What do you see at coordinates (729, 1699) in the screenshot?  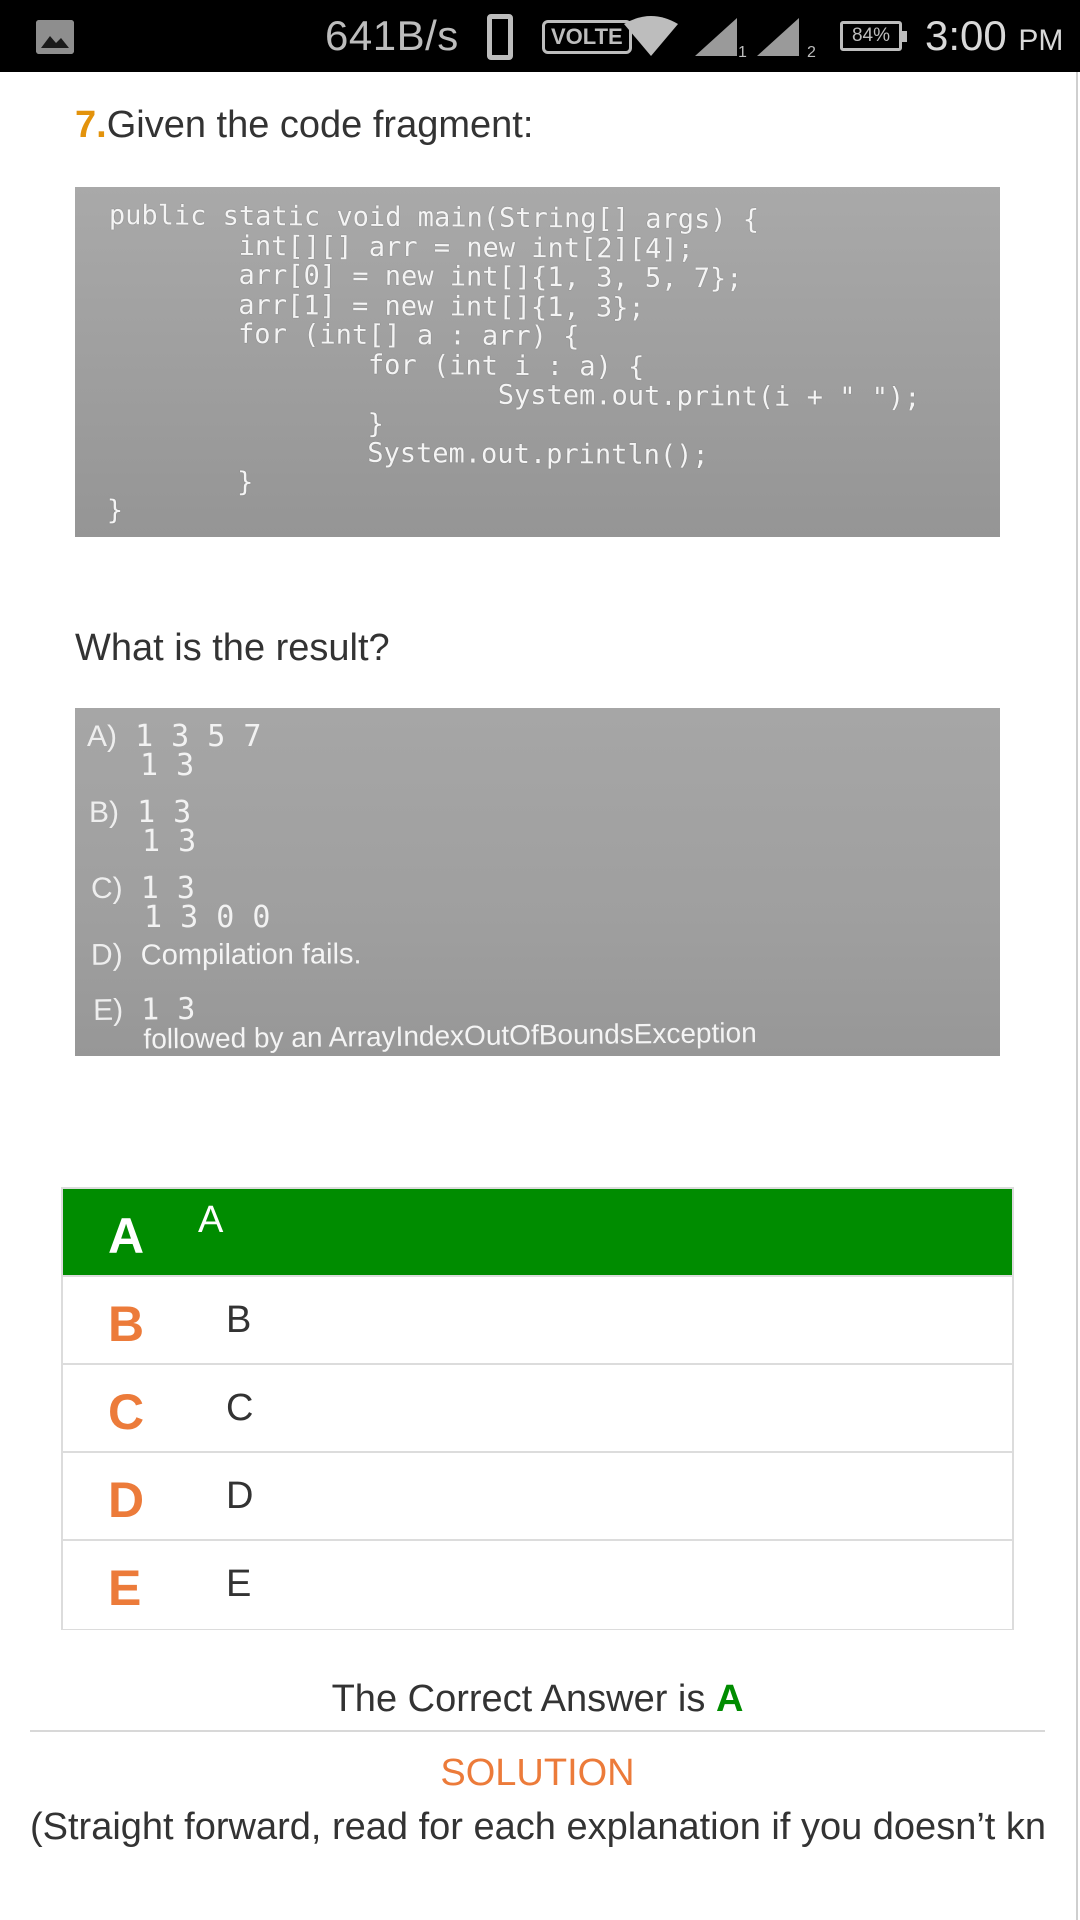 I see `correct-answer-letter: A` at bounding box center [729, 1699].